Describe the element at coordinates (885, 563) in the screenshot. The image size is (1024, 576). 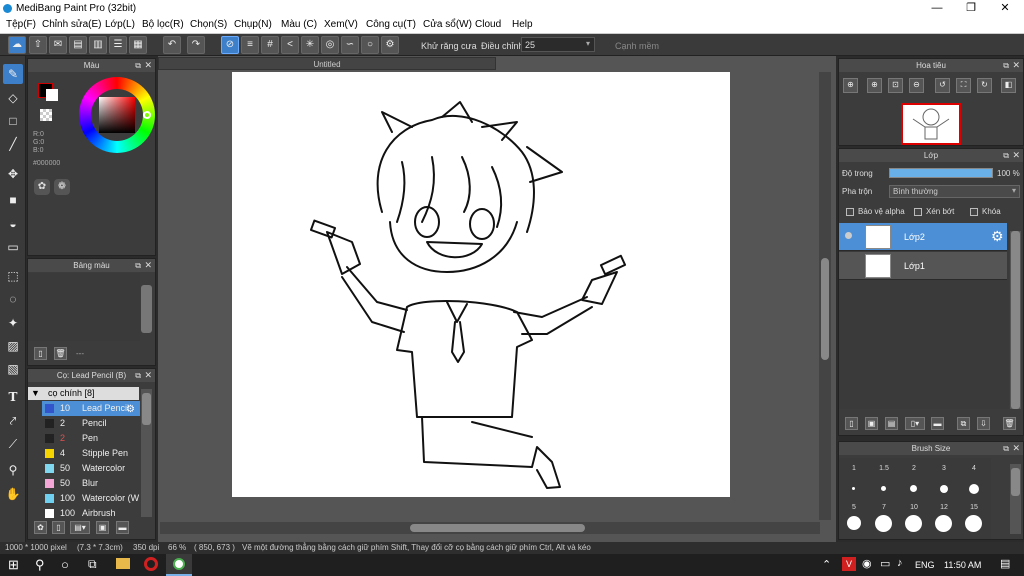
I see `network-icon: ▭` at that location.